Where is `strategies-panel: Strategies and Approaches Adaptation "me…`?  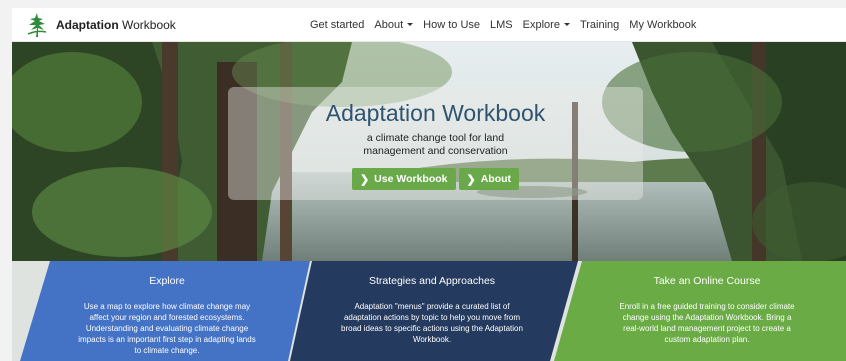
strategies-panel: Strategies and Approaches Adaptation "me… is located at coordinates (432, 303).